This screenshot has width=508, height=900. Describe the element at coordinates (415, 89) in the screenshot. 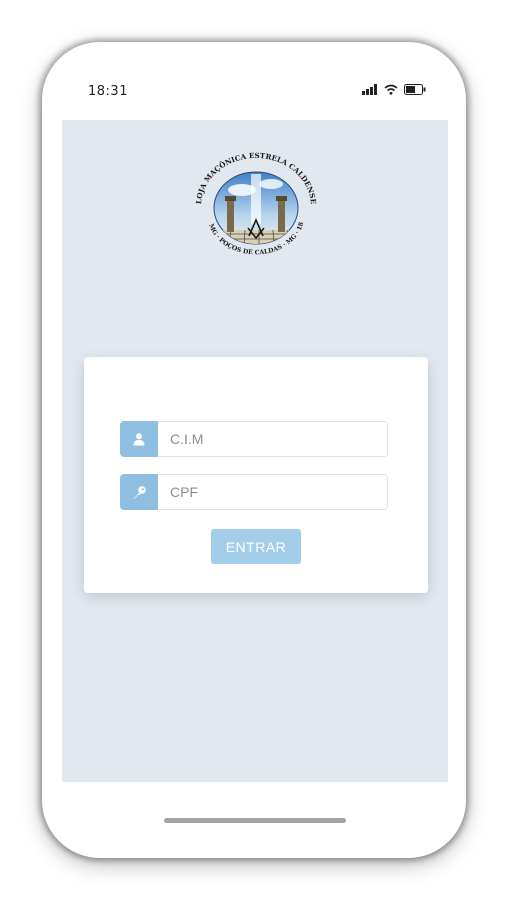

I see `battery-icon` at that location.